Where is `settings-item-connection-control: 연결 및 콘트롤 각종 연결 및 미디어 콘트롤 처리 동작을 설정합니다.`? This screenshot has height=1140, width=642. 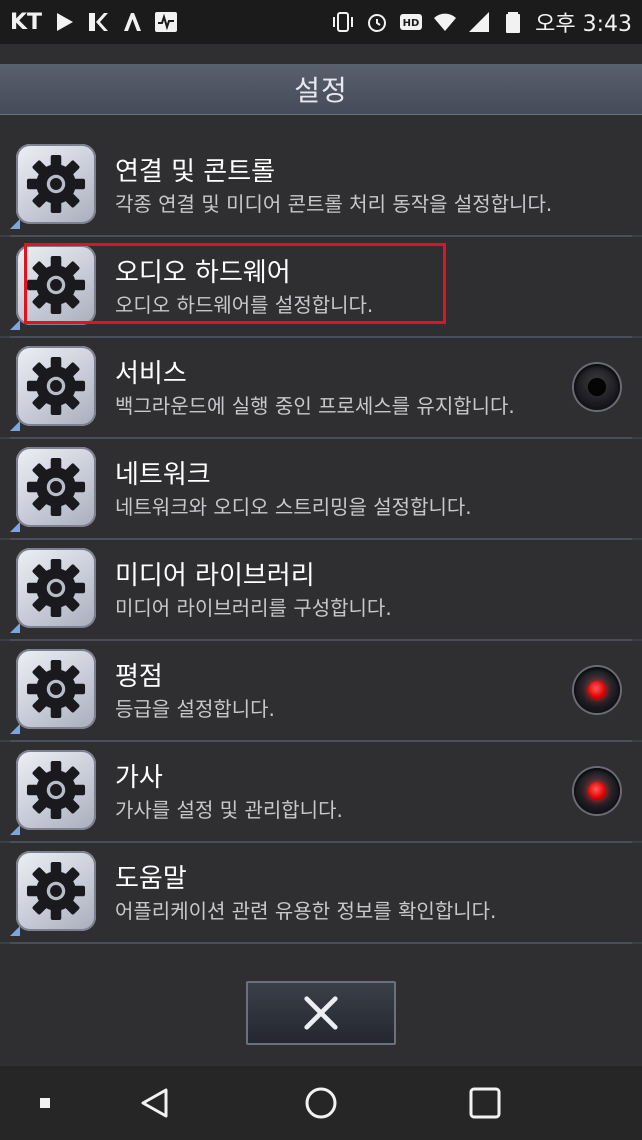 settings-item-connection-control: 연결 및 콘트롤 각종 연결 및 미디어 콘트롤 처리 동작을 설정합니다. is located at coordinates (321, 186).